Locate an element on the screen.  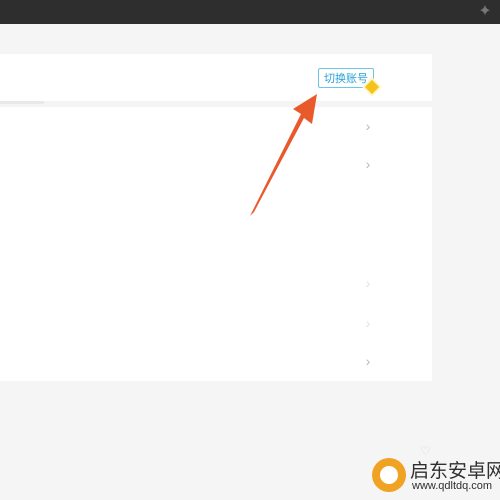
menu-row is located at coordinates (216, 243).